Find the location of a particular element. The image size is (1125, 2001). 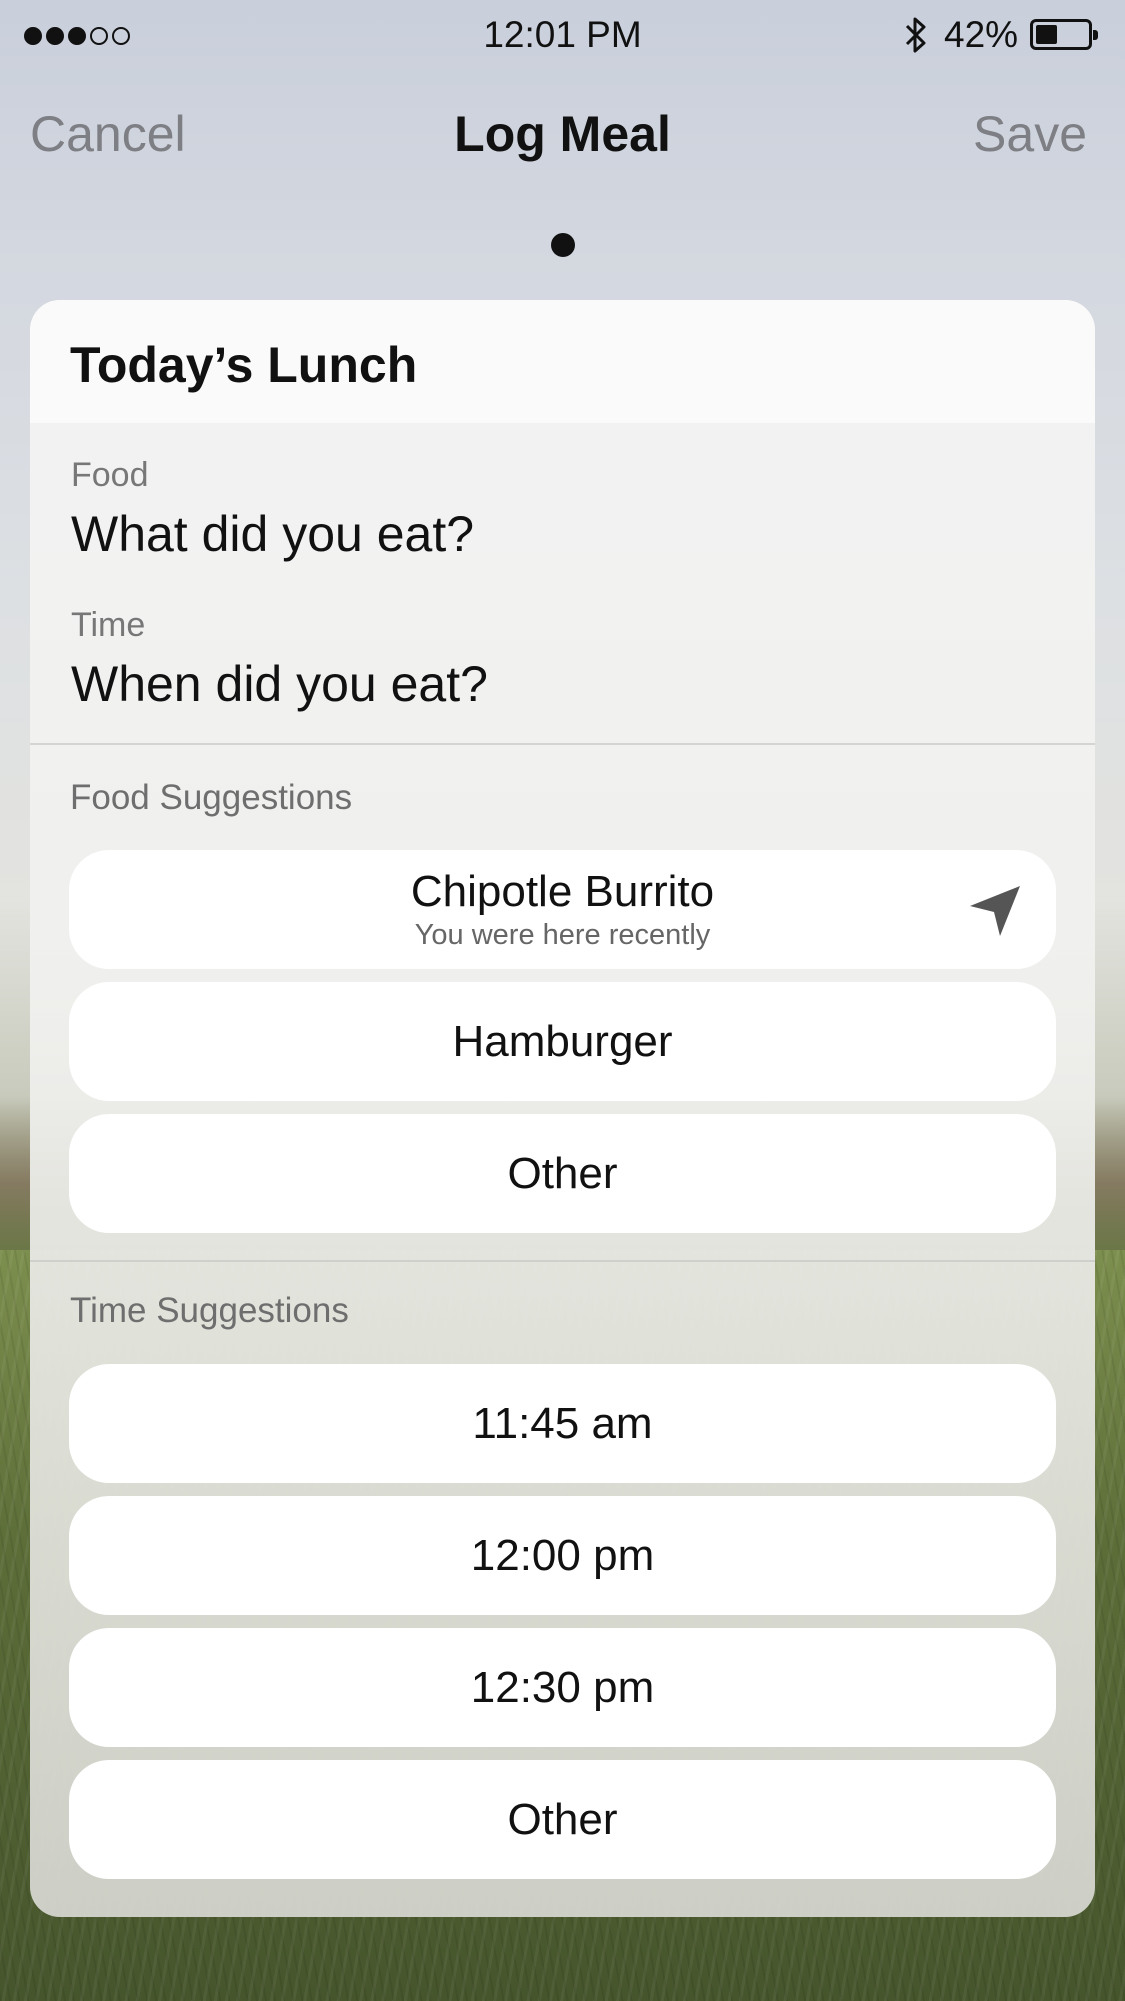

status-bar: 12:01 PM 42% is located at coordinates (562, 36).